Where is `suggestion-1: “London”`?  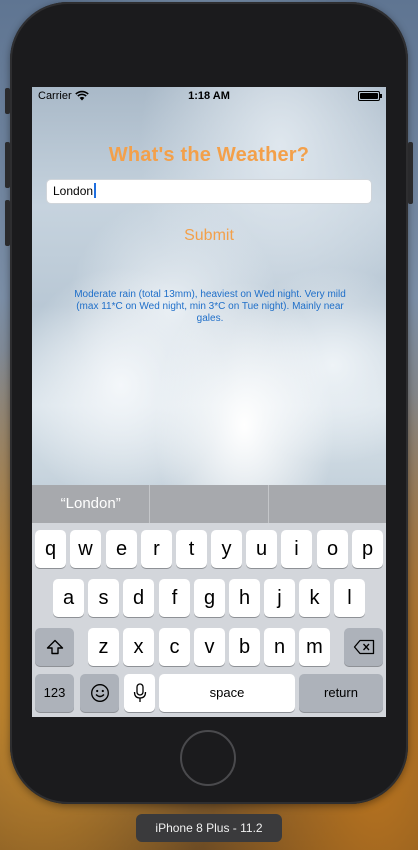
suggestion-1: “London” is located at coordinates (91, 504).